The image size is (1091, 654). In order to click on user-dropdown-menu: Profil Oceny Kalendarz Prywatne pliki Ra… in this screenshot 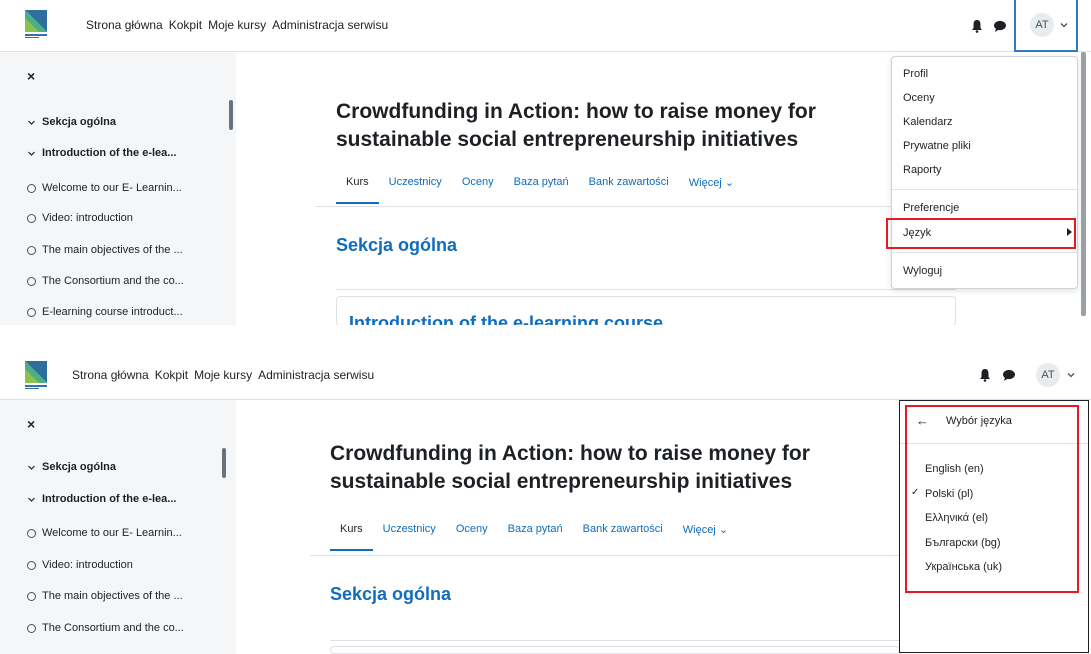, I will do `click(984, 172)`.